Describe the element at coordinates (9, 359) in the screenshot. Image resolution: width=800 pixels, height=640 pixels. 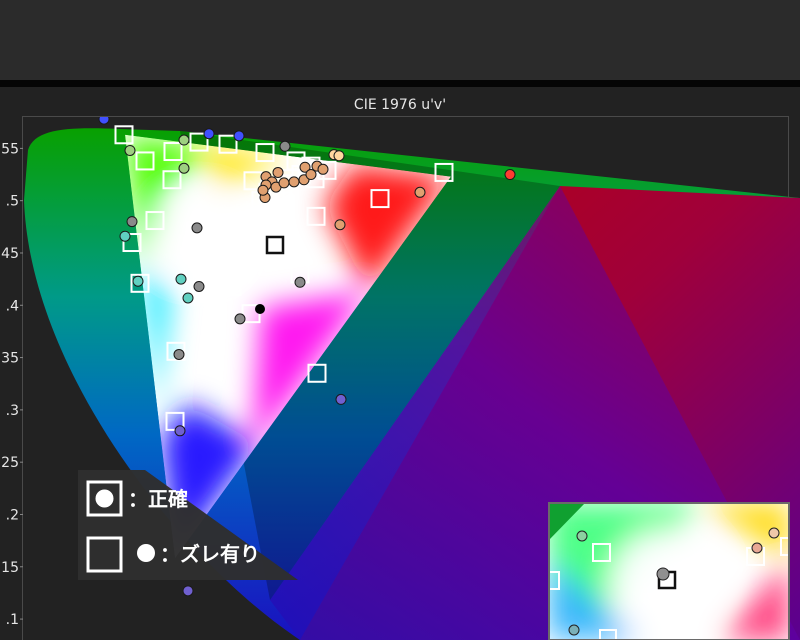
I see `y-tick-label: .35` at that location.